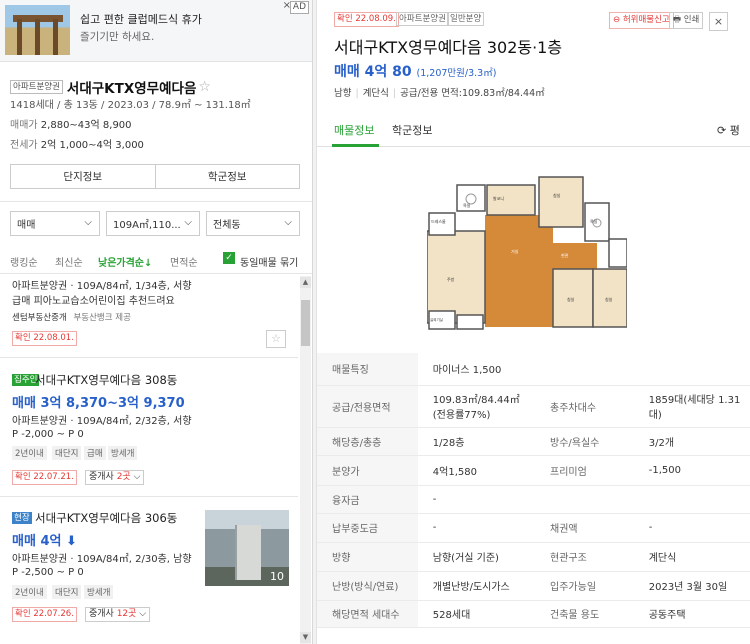 The width and height of the screenshot is (750, 644). What do you see at coordinates (584, 528) in the screenshot?
I see `spec-label: 채권액` at bounding box center [584, 528].